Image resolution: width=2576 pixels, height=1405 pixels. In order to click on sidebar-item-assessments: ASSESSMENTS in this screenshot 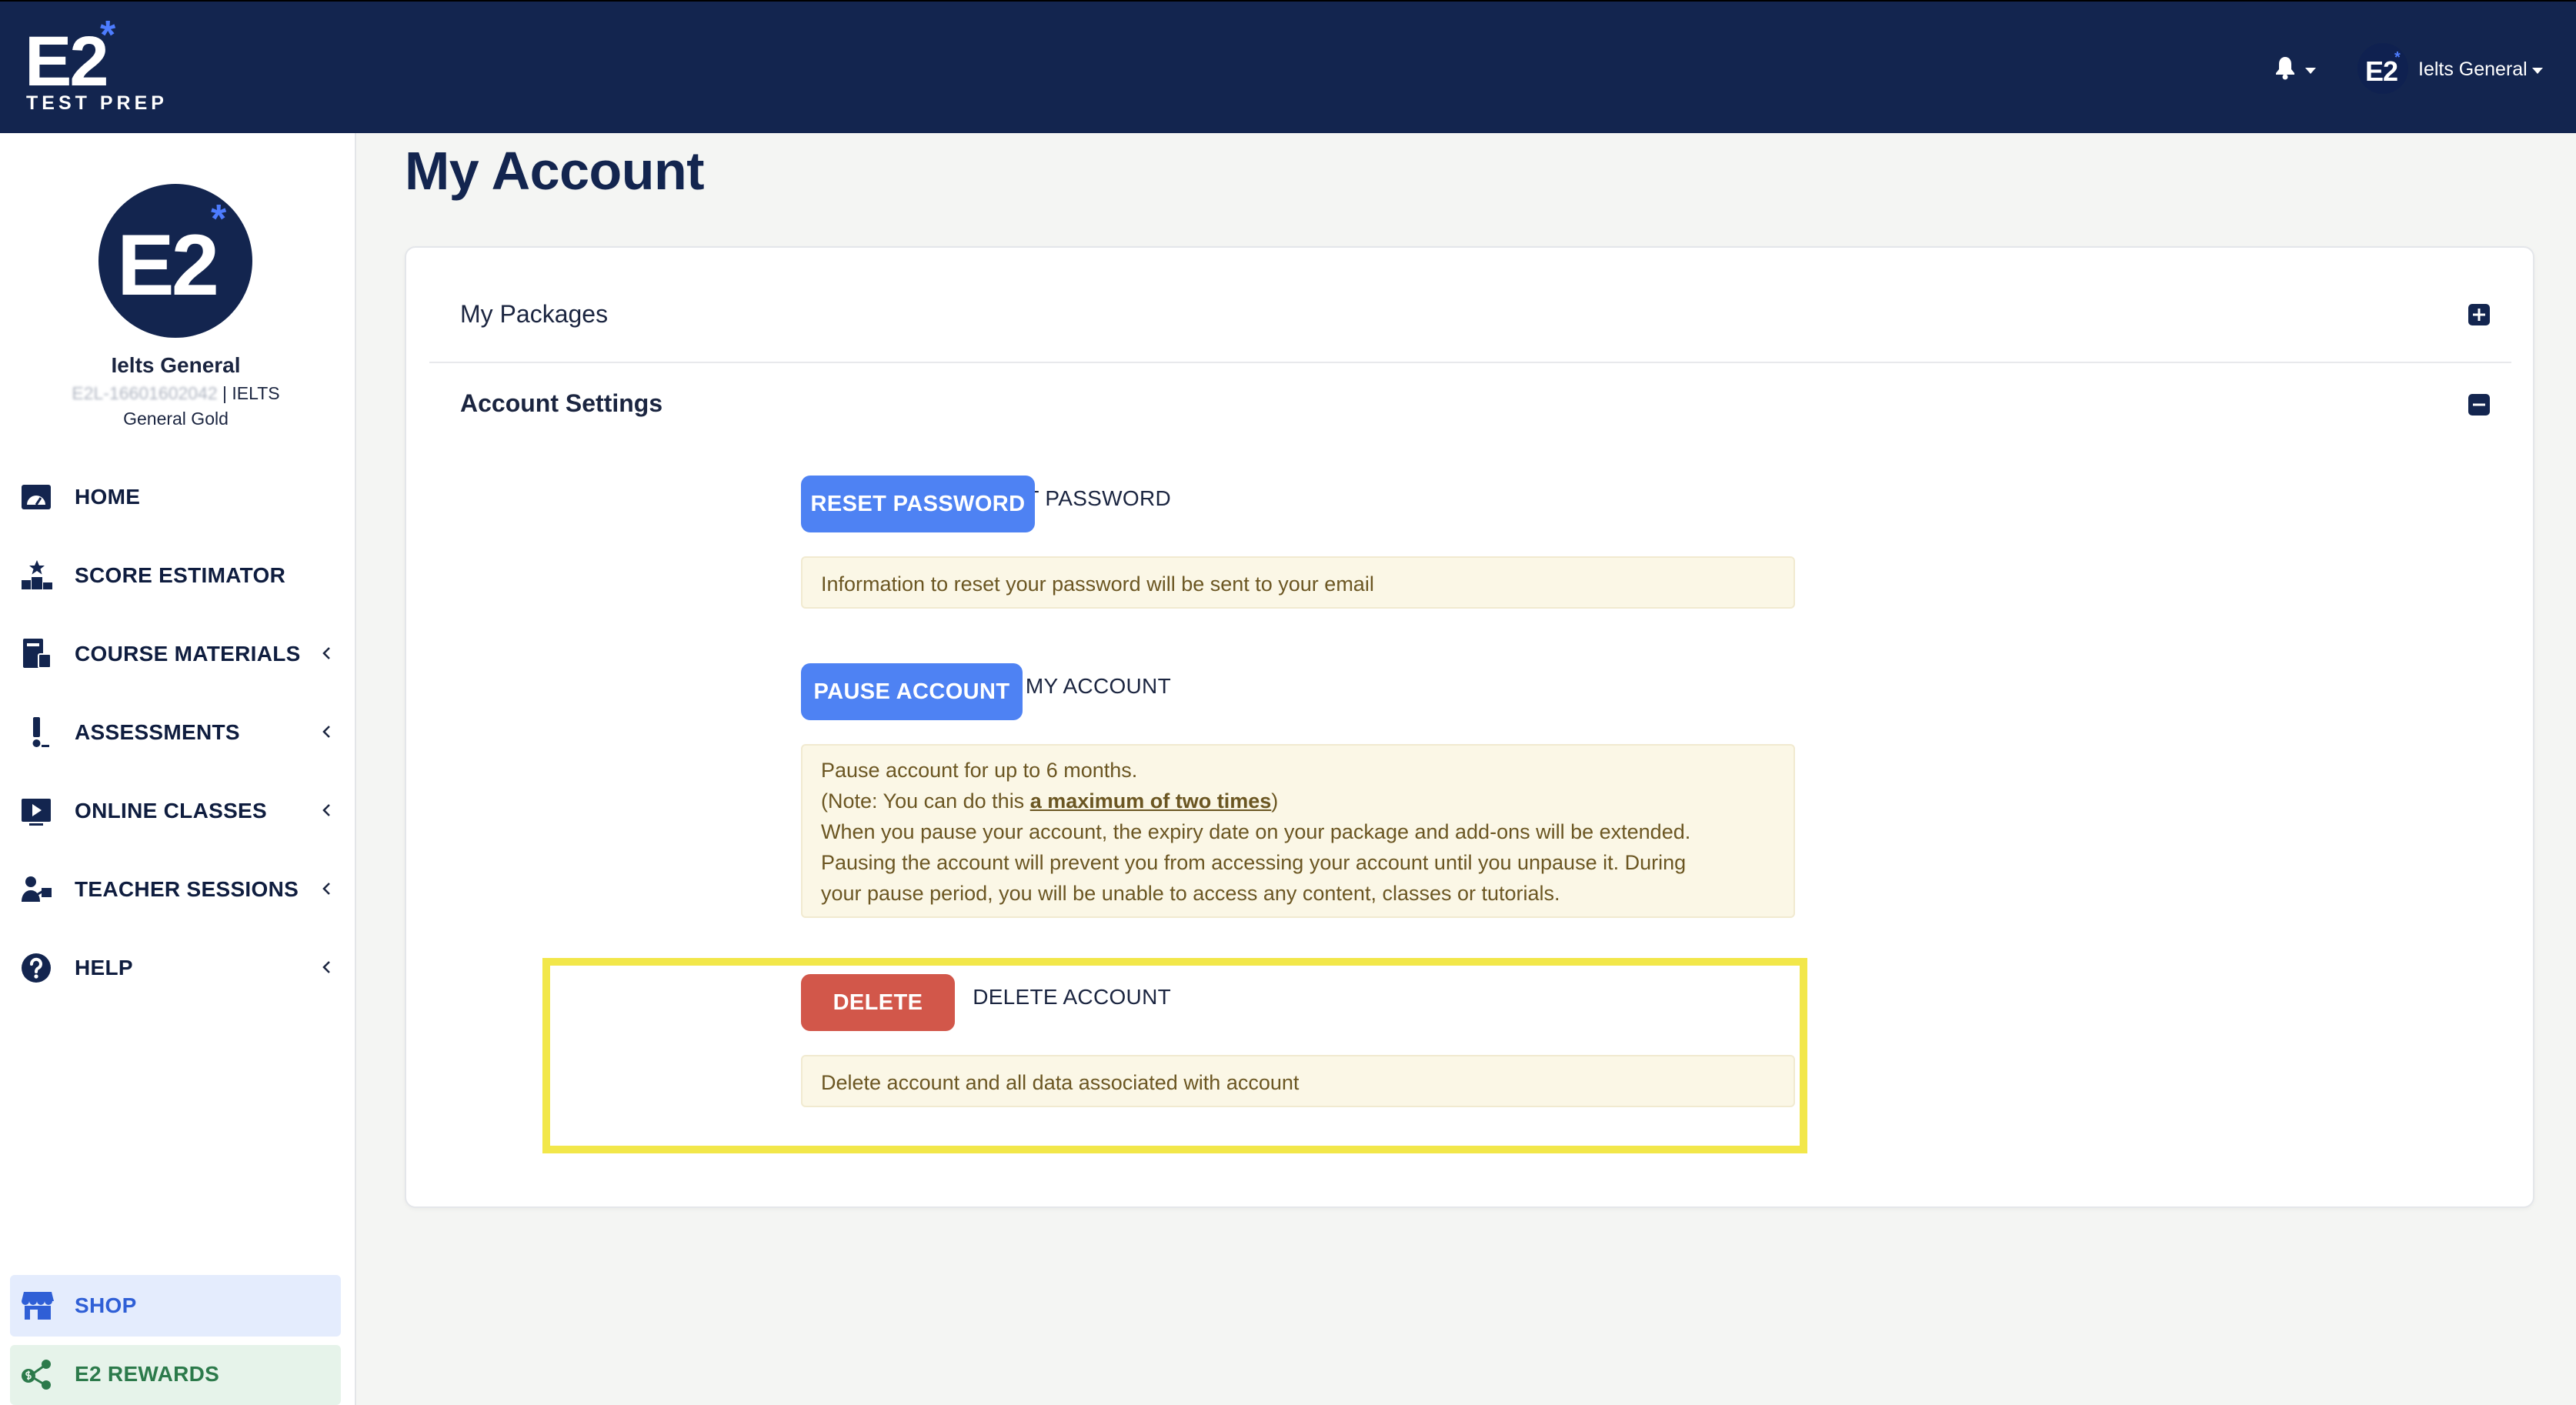, I will do `click(175, 732)`.